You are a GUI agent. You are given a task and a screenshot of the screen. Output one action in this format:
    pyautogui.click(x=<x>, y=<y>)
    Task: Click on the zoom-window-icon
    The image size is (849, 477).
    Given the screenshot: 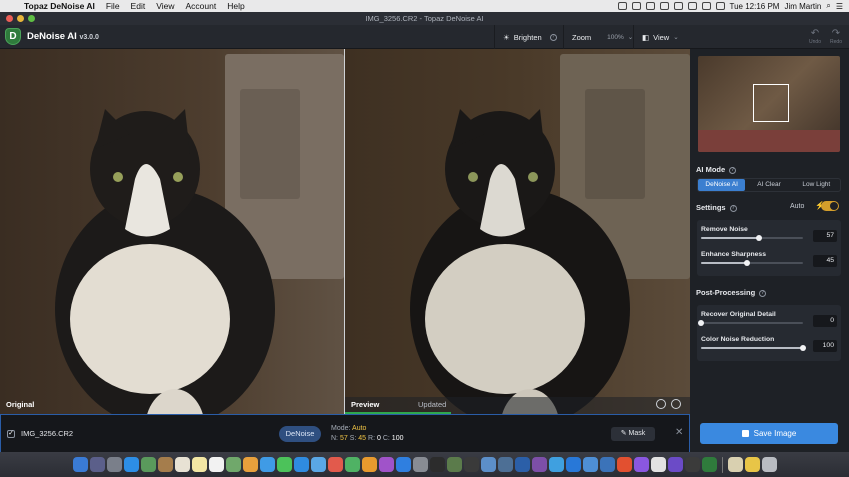 What is the action you would take?
    pyautogui.click(x=31, y=18)
    